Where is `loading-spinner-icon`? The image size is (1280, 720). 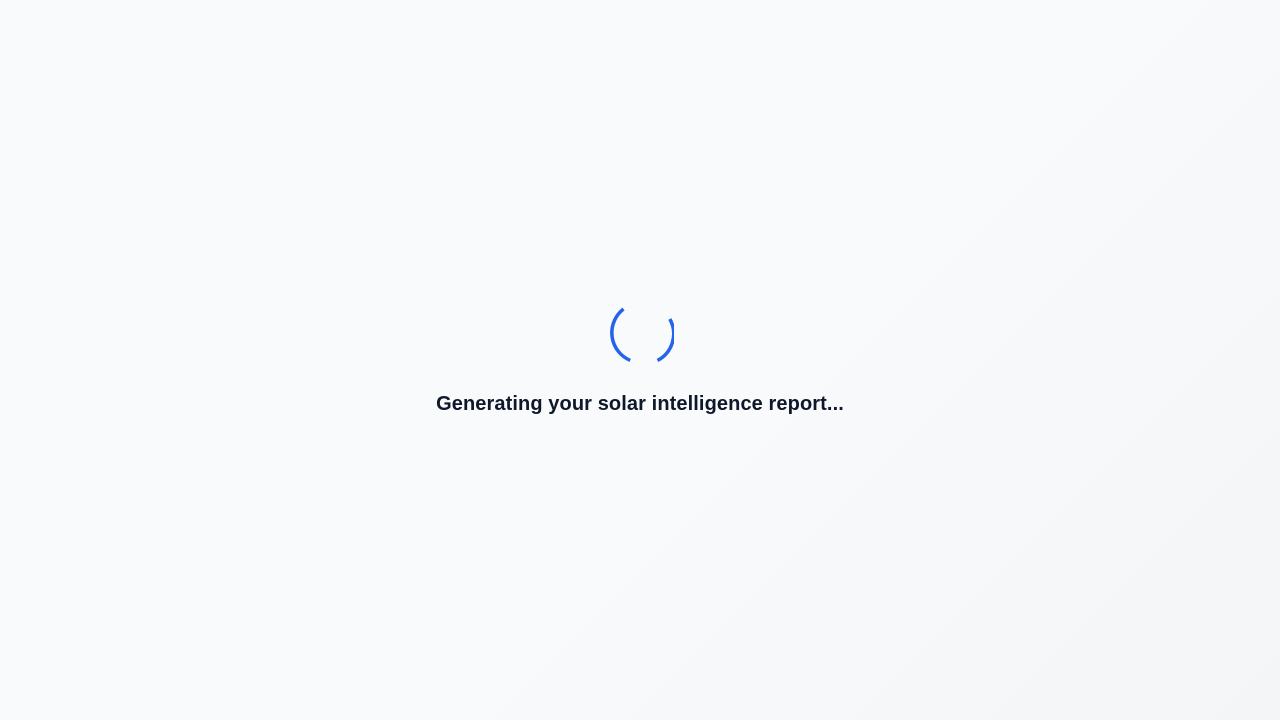
loading-spinner-icon is located at coordinates (640, 336).